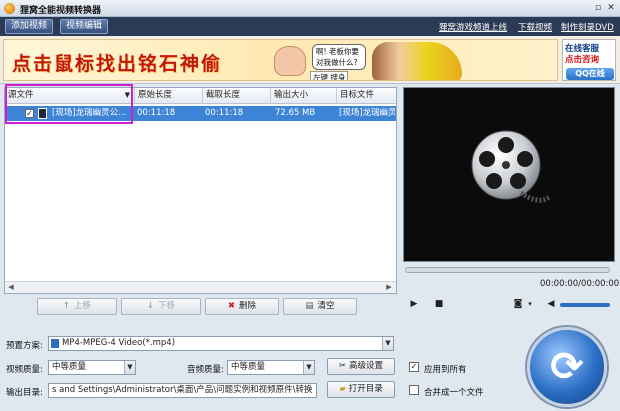  What do you see at coordinates (24, 346) in the screenshot?
I see `preset-label: 预置方案:` at bounding box center [24, 346].